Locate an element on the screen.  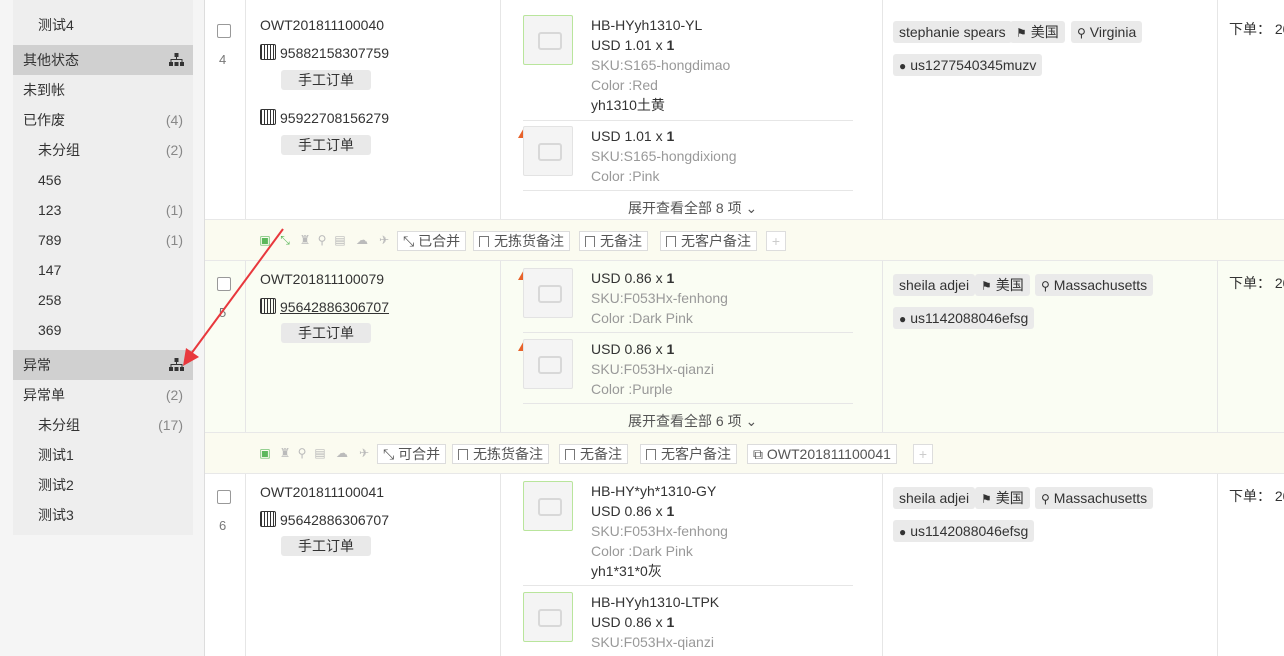
merge-status-button: ⤡ 可合并 is located at coordinates (412, 454).